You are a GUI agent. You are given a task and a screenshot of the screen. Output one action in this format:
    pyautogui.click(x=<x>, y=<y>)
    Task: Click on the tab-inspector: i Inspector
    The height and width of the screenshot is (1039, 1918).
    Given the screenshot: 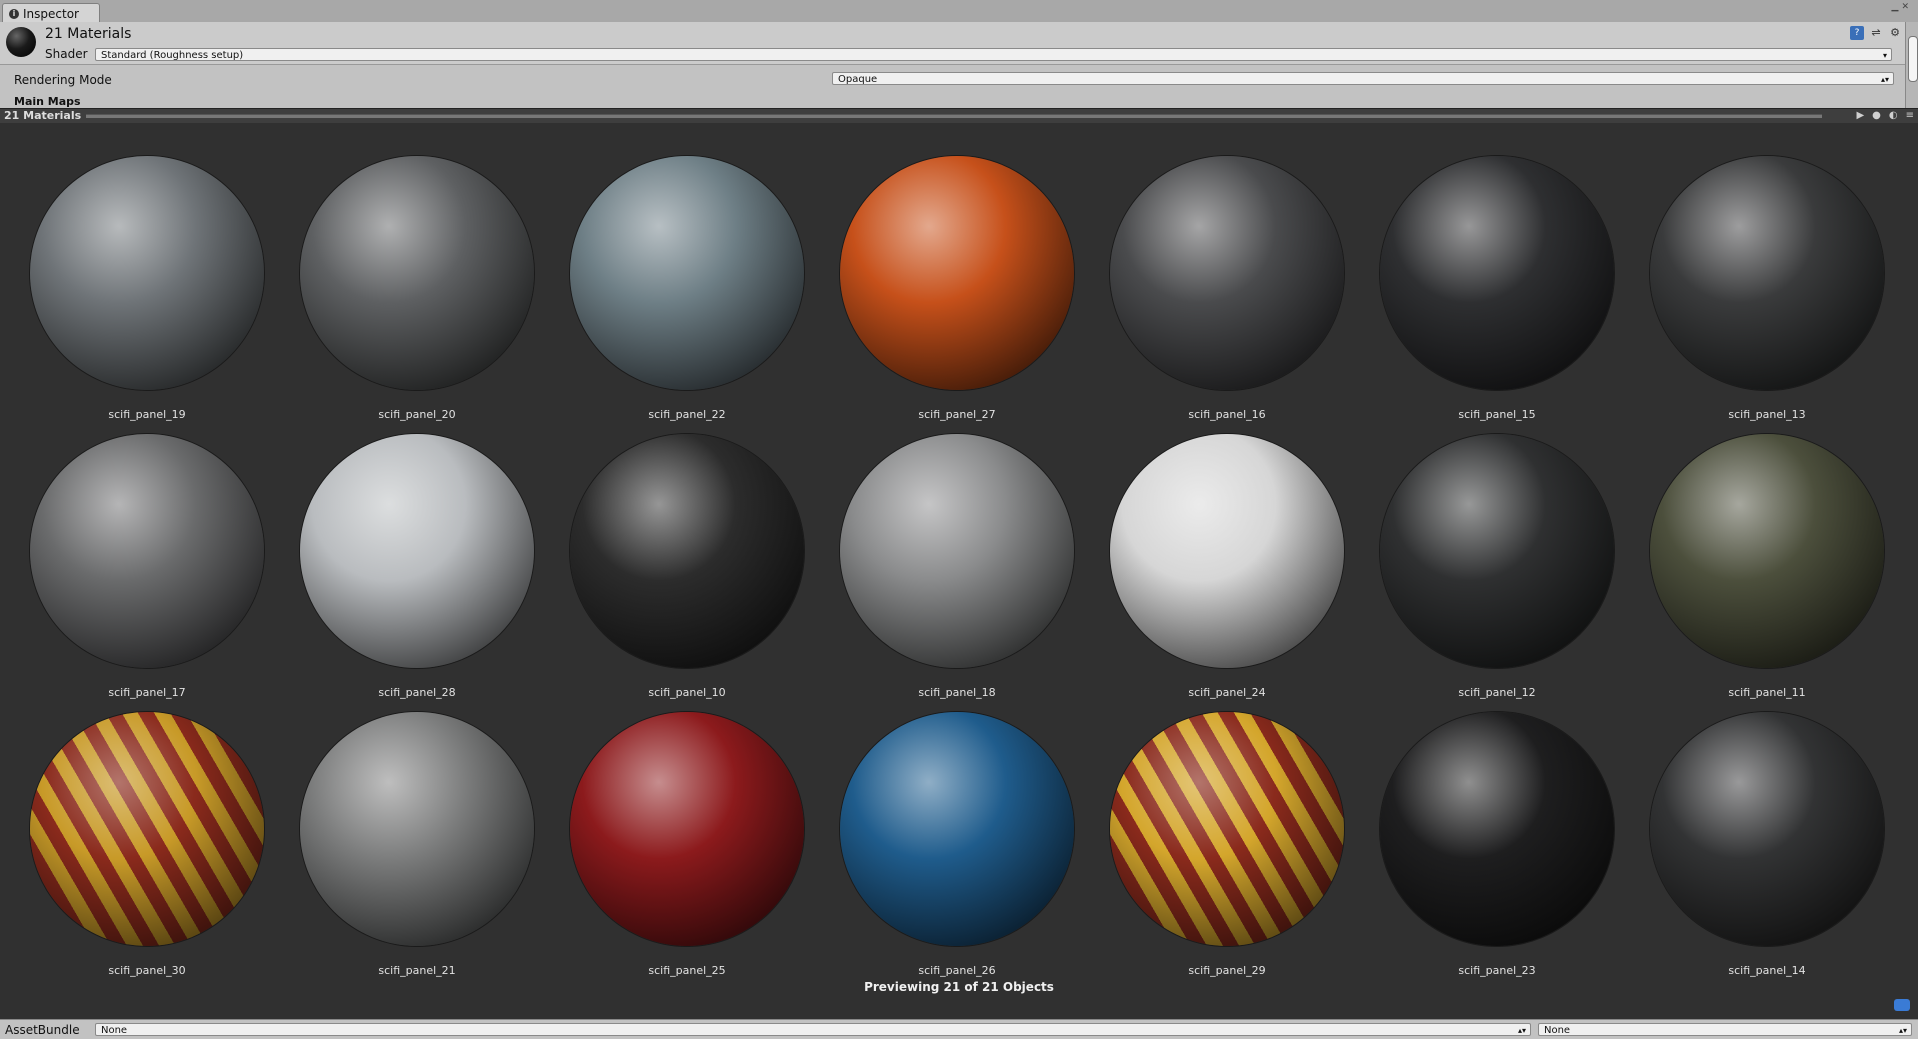 What is the action you would take?
    pyautogui.click(x=51, y=13)
    